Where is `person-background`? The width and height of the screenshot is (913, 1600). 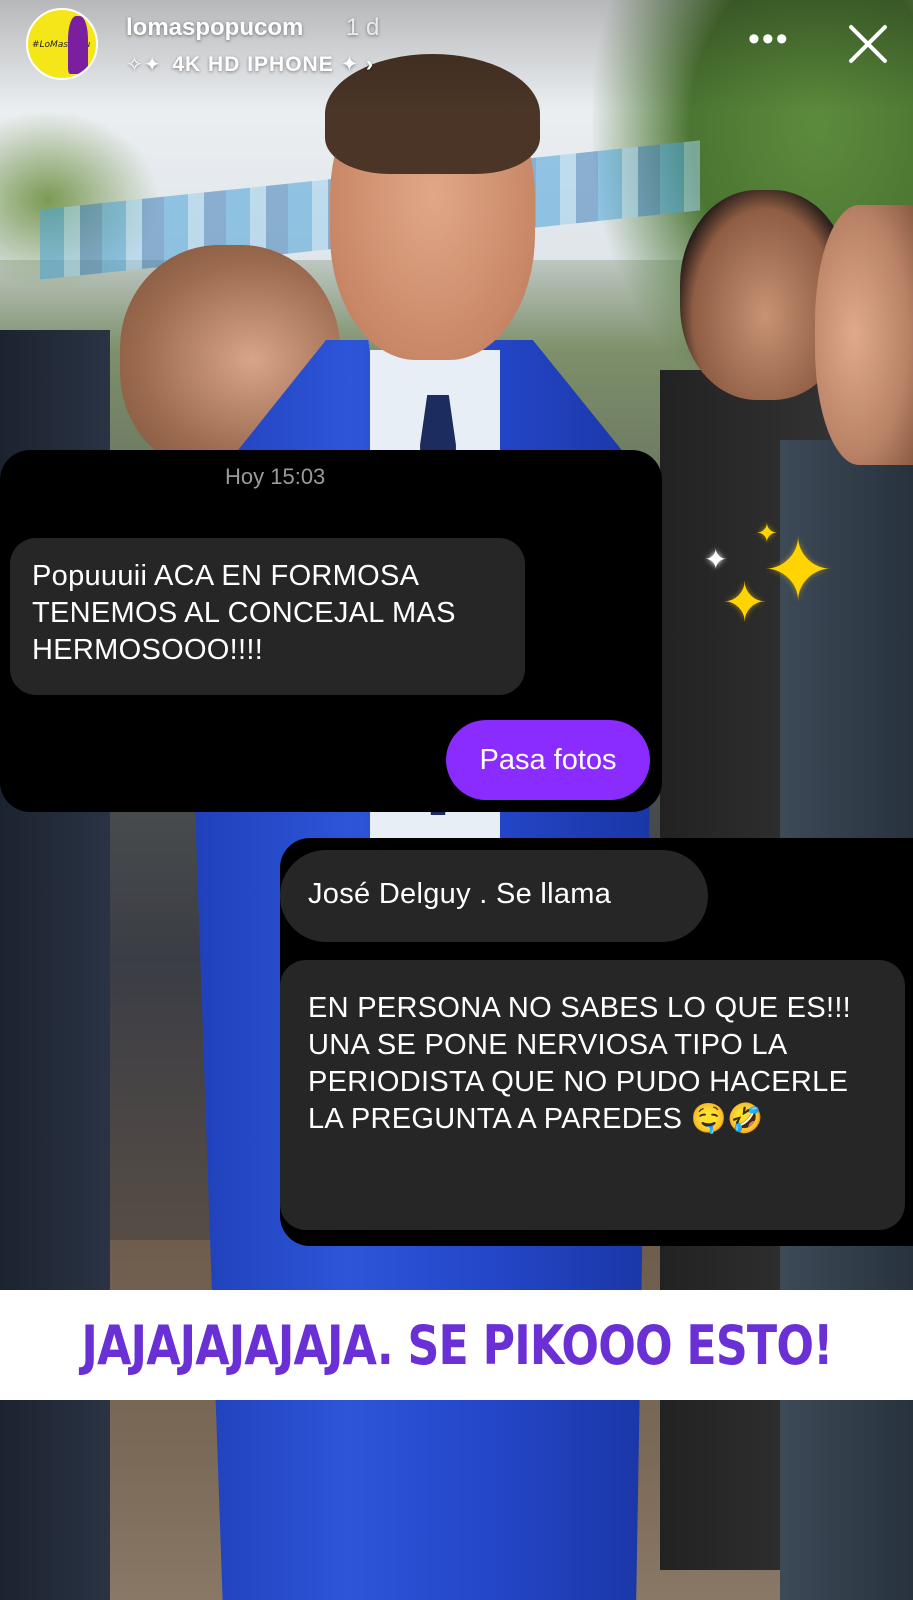
person-background is located at coordinates (864, 335).